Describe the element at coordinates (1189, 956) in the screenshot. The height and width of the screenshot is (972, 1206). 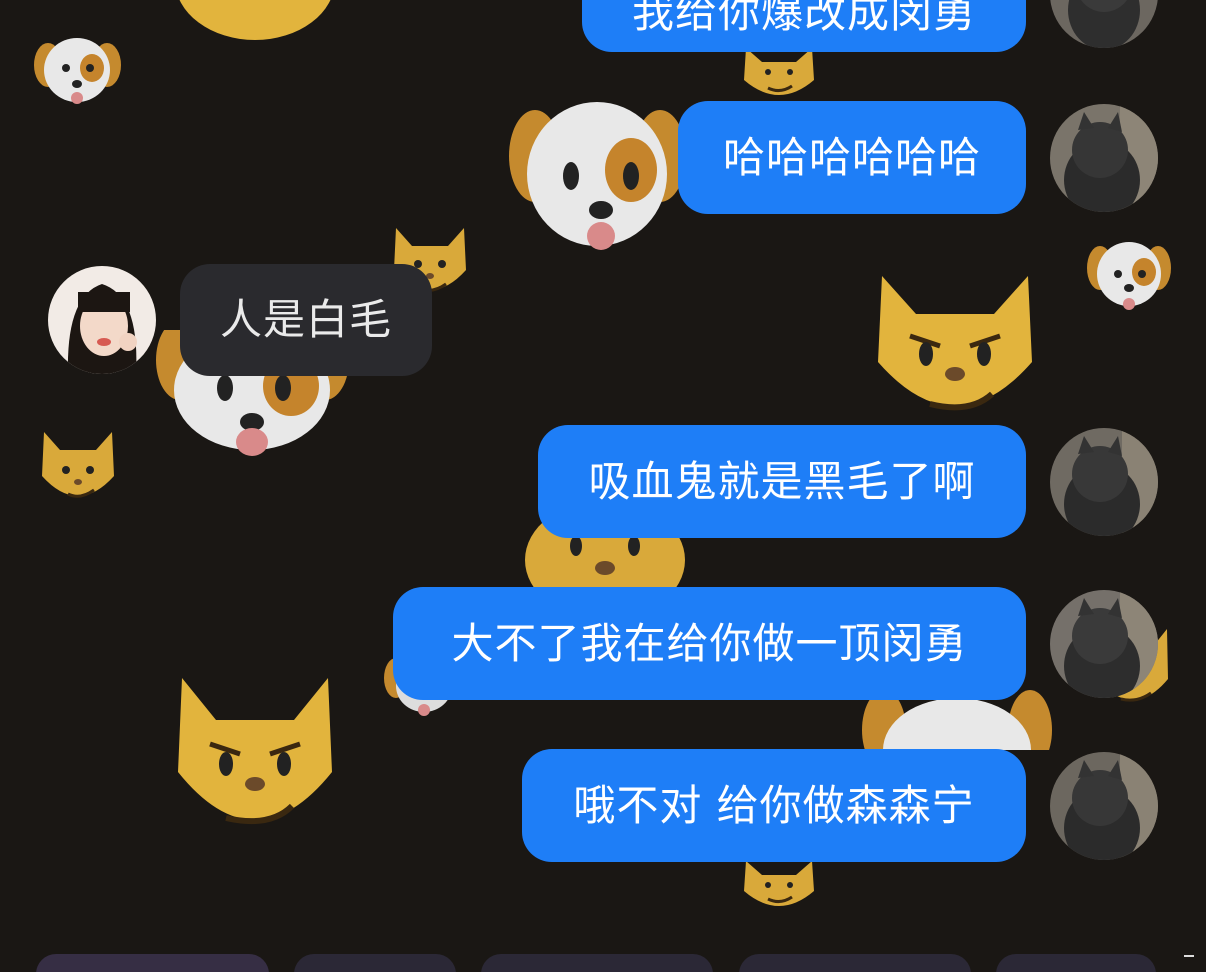
I see `scroll-indicator` at that location.